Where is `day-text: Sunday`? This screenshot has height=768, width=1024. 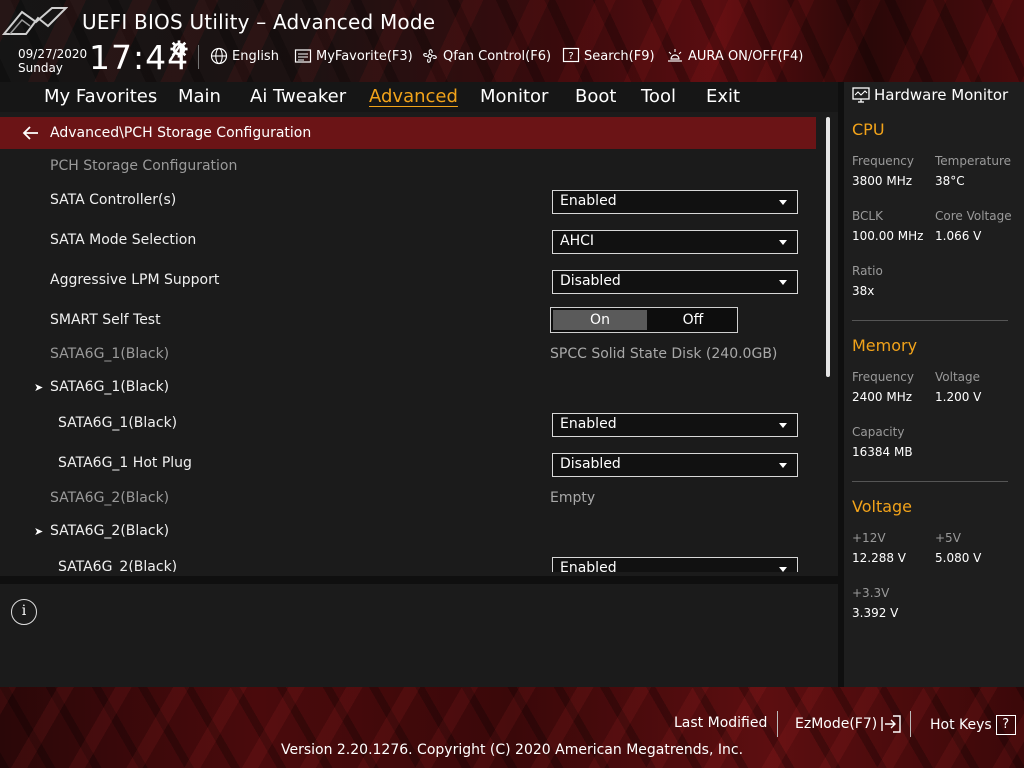 day-text: Sunday is located at coordinates (40, 68).